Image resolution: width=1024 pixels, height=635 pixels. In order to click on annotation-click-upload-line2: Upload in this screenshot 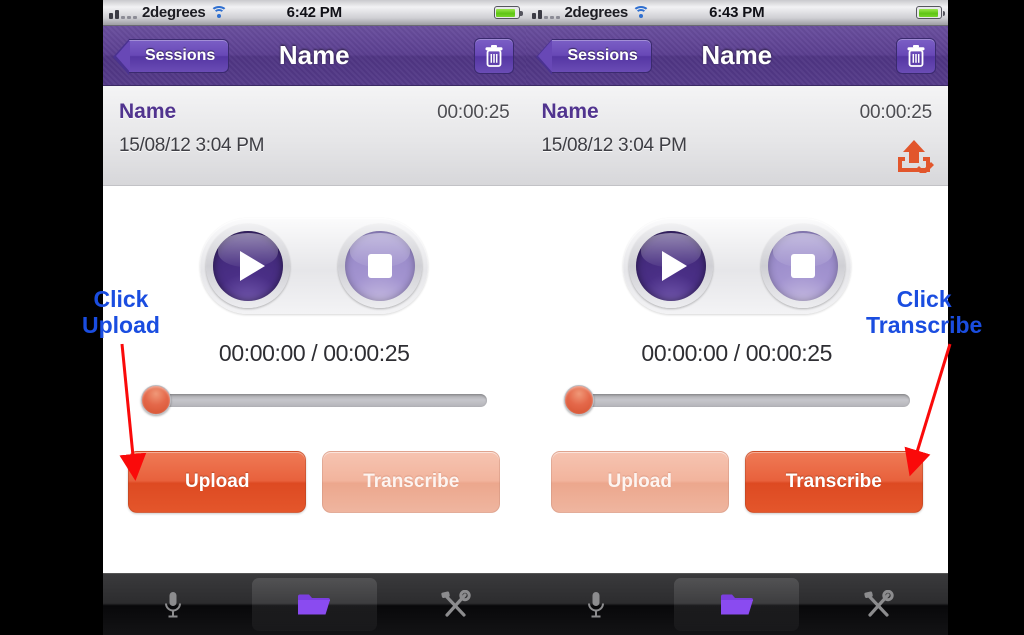, I will do `click(121, 325)`.